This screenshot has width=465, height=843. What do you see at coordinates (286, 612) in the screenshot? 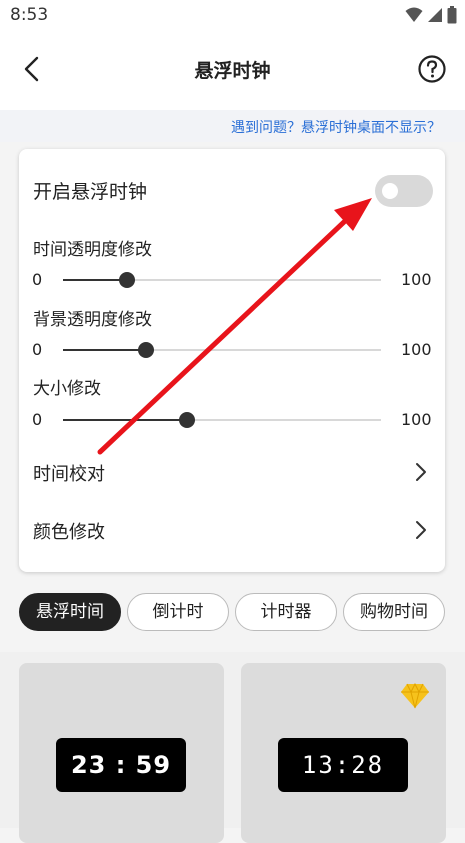
I see `tab-timer: 计时器` at bounding box center [286, 612].